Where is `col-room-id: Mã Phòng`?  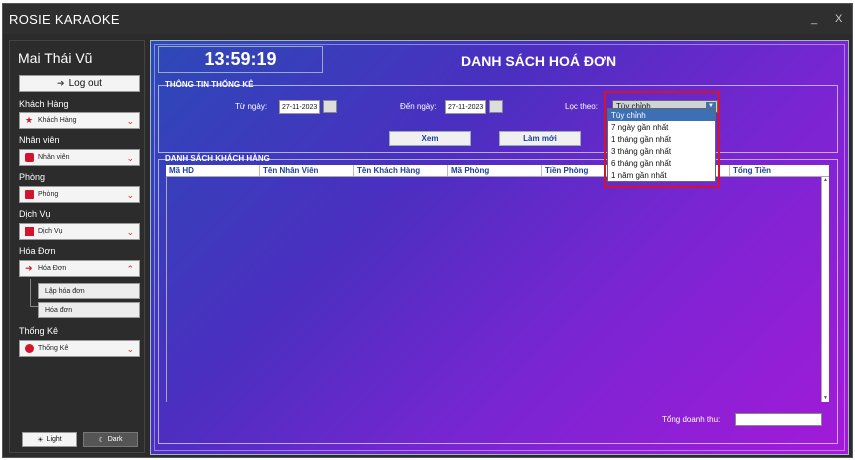 col-room-id: Mã Phòng is located at coordinates (495, 170).